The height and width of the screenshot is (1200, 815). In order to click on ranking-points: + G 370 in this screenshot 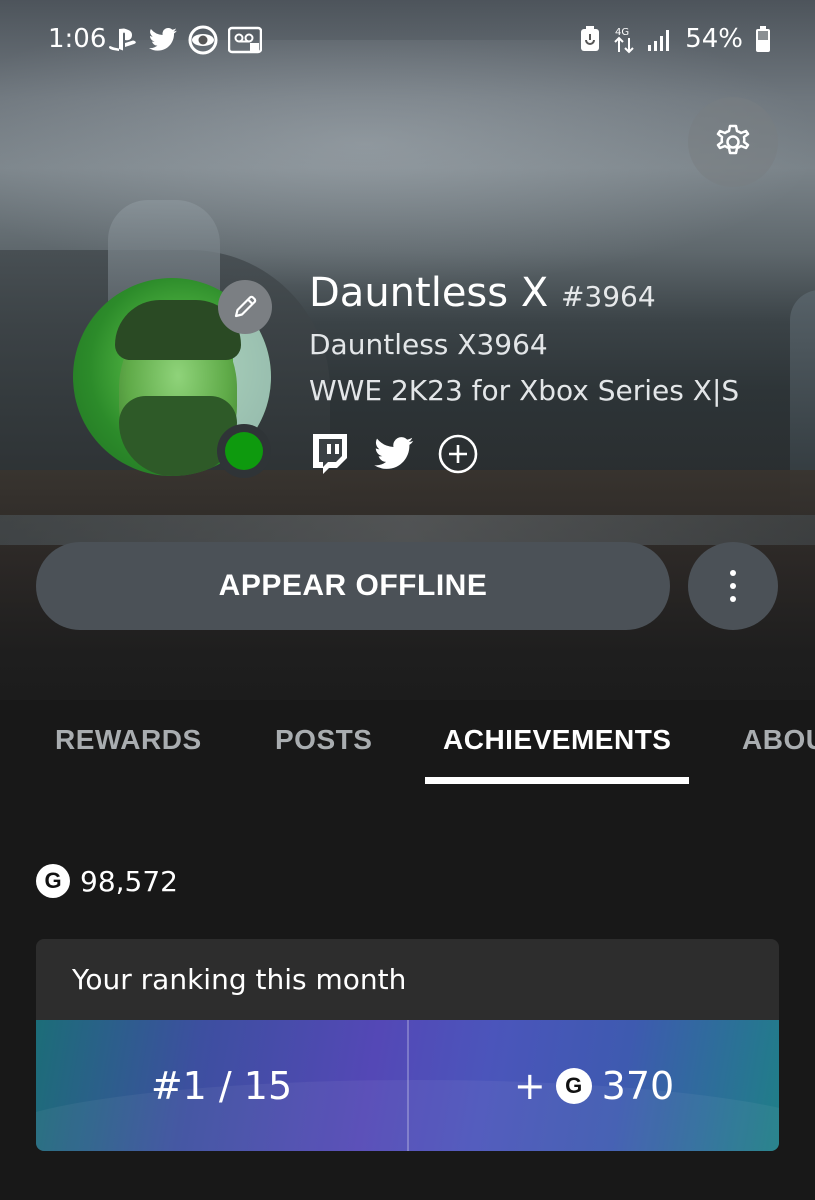, I will do `click(594, 1085)`.